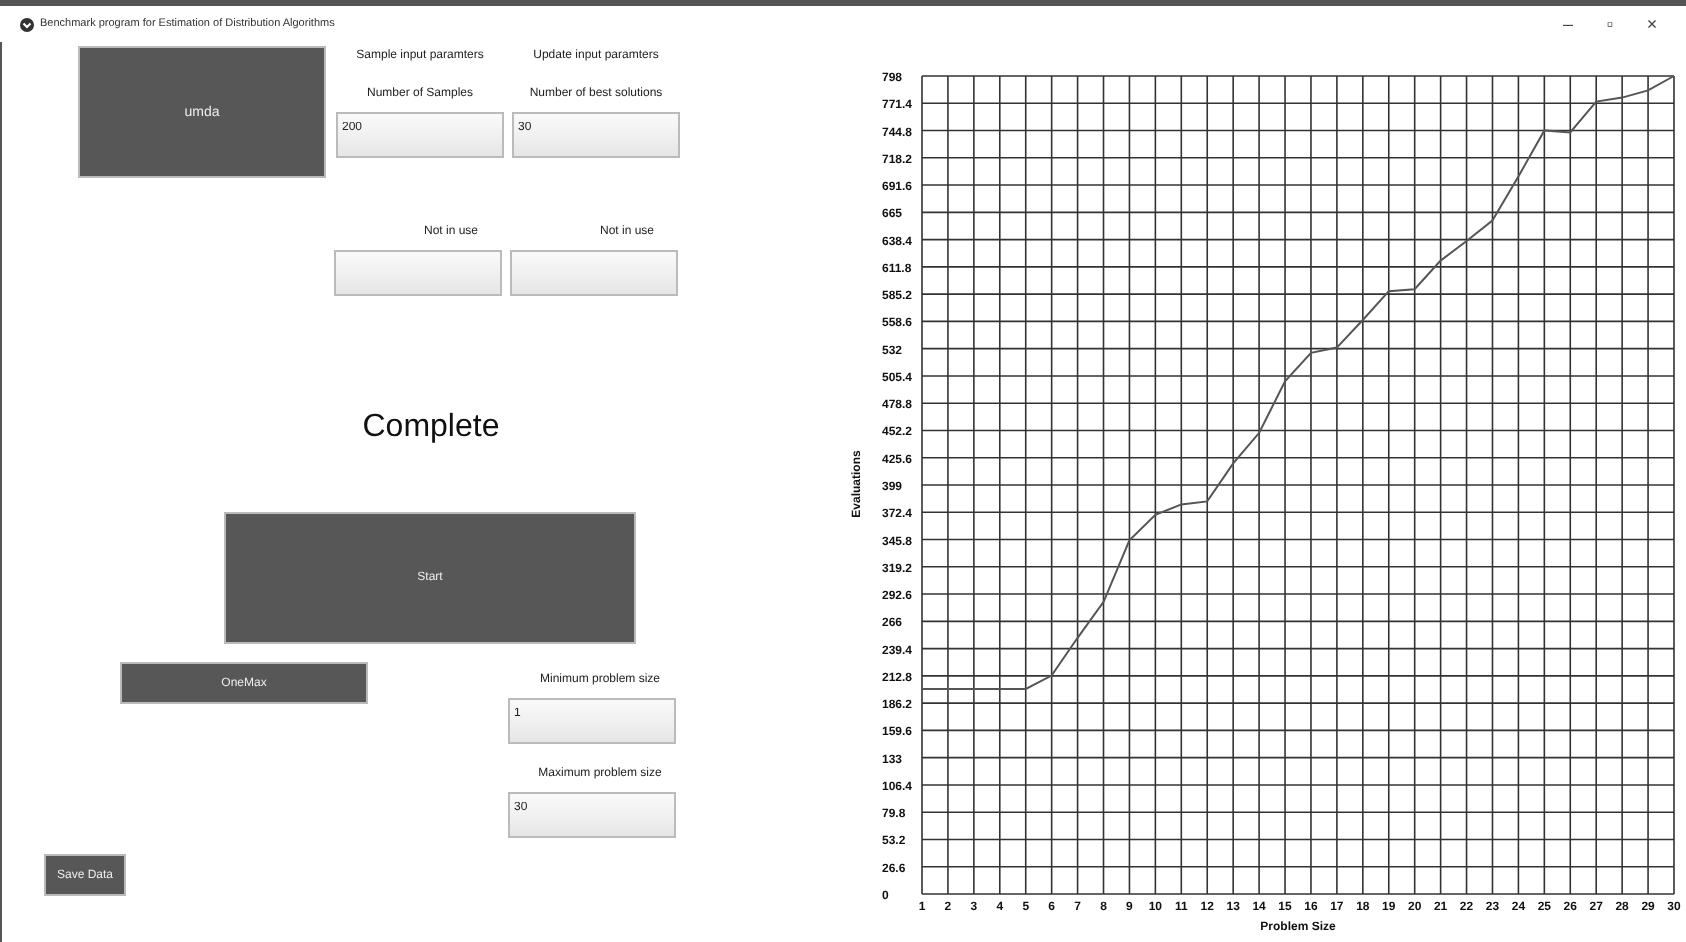 This screenshot has width=1686, height=942. Describe the element at coordinates (431, 428) in the screenshot. I see `status-text: Complete` at that location.